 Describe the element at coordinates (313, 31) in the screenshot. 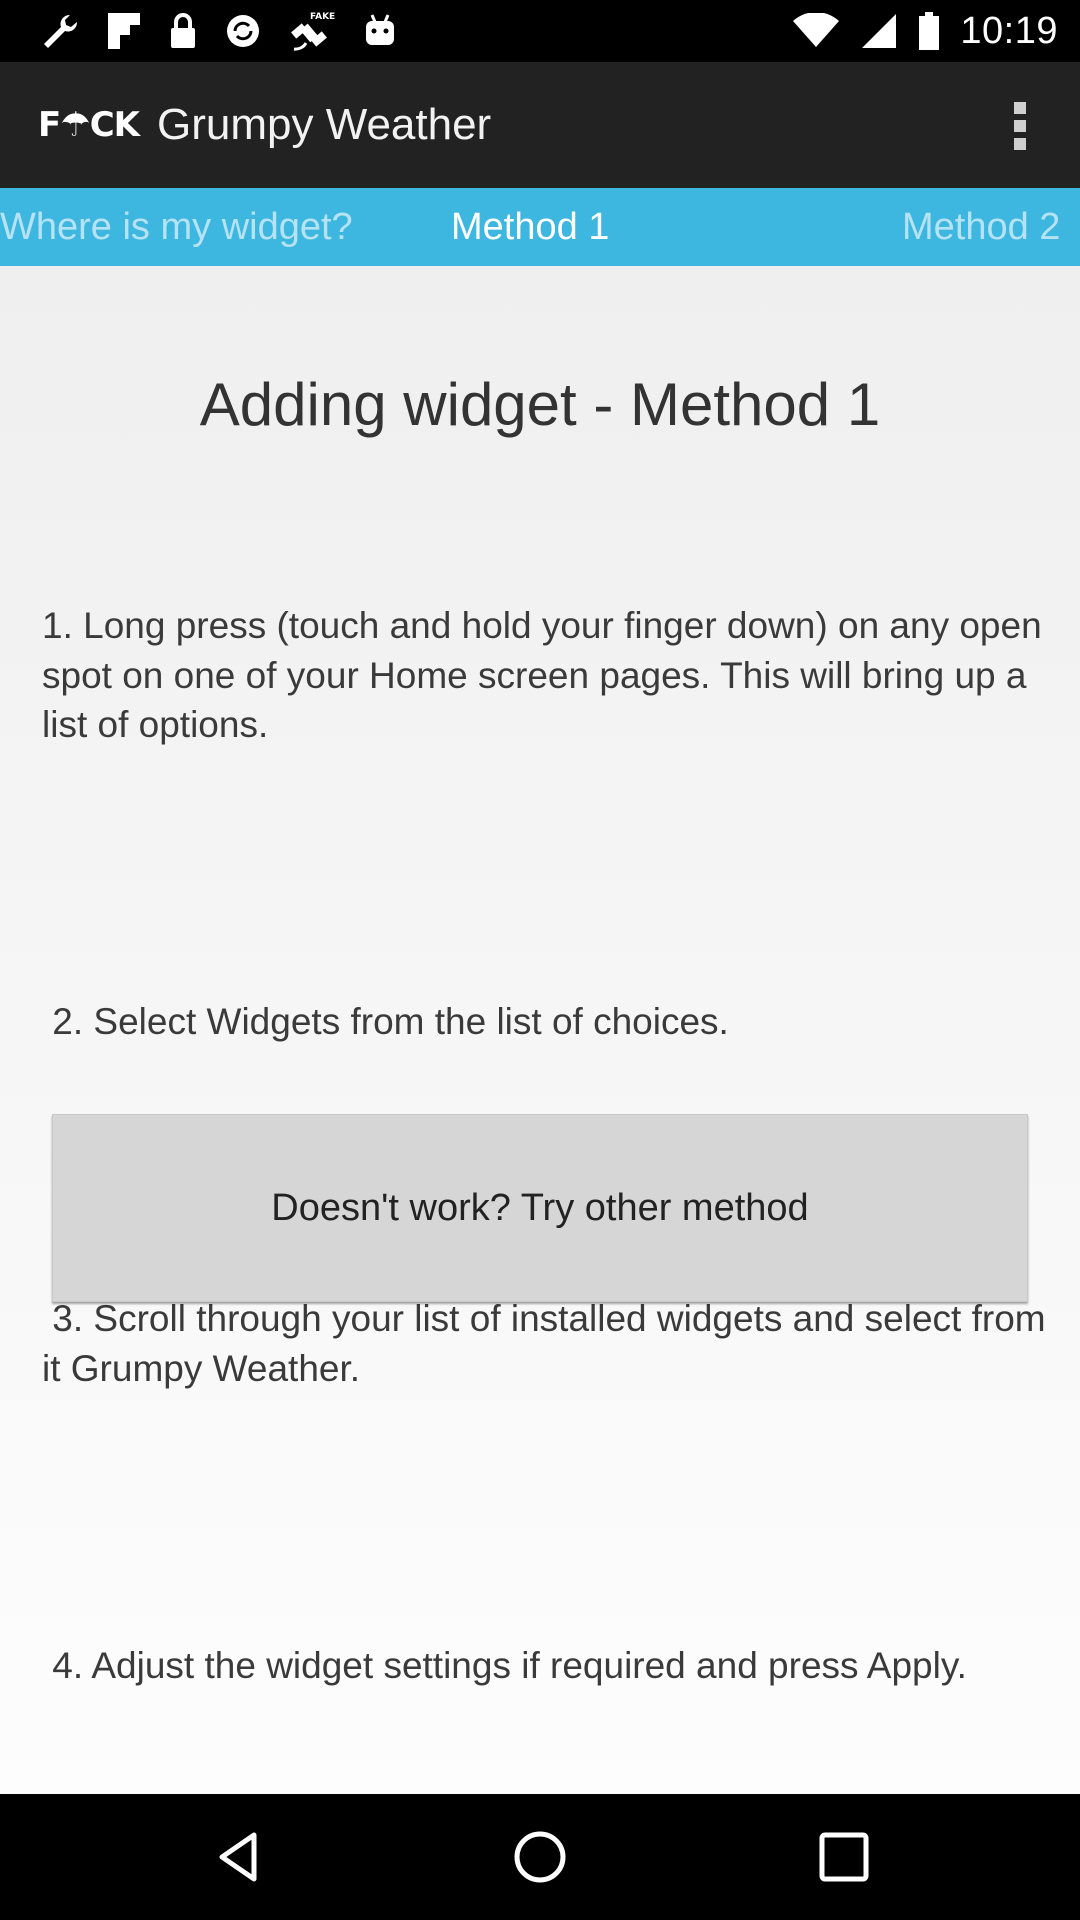

I see `fake-gps-icon: FAKE` at that location.